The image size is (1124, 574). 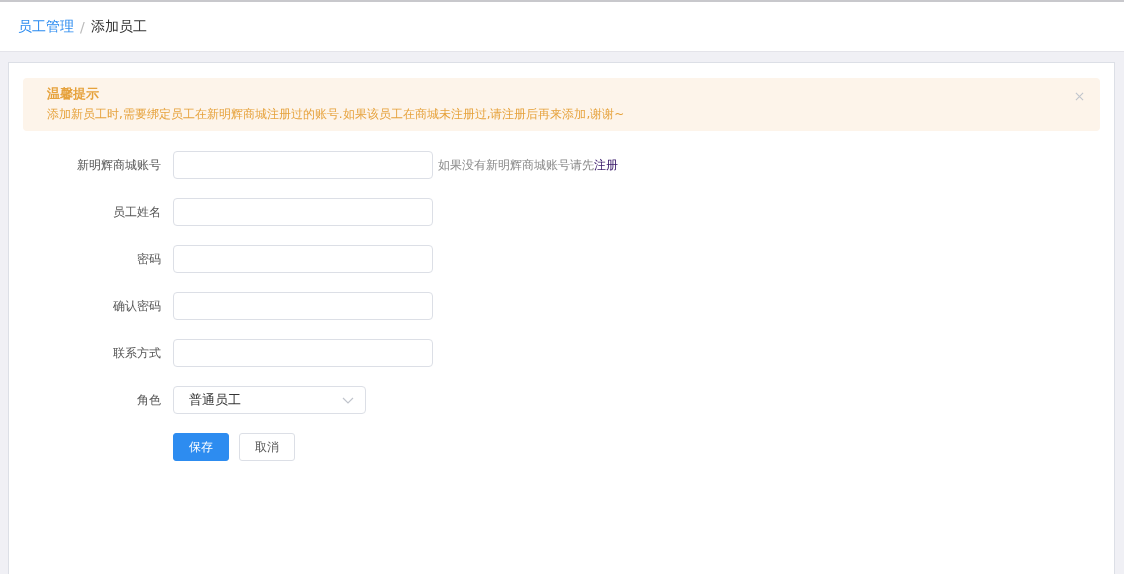 What do you see at coordinates (137, 212) in the screenshot?
I see `field-label: 员工姓名` at bounding box center [137, 212].